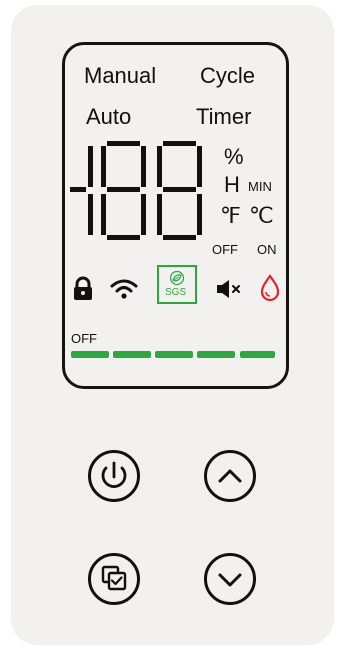  What do you see at coordinates (230, 215) in the screenshot?
I see `unit-fahrenheit: ℉` at bounding box center [230, 215].